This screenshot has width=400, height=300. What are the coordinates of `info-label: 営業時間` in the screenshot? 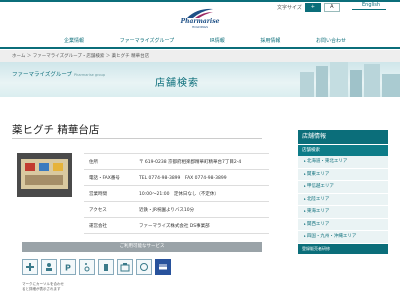 It's located at (98, 194).